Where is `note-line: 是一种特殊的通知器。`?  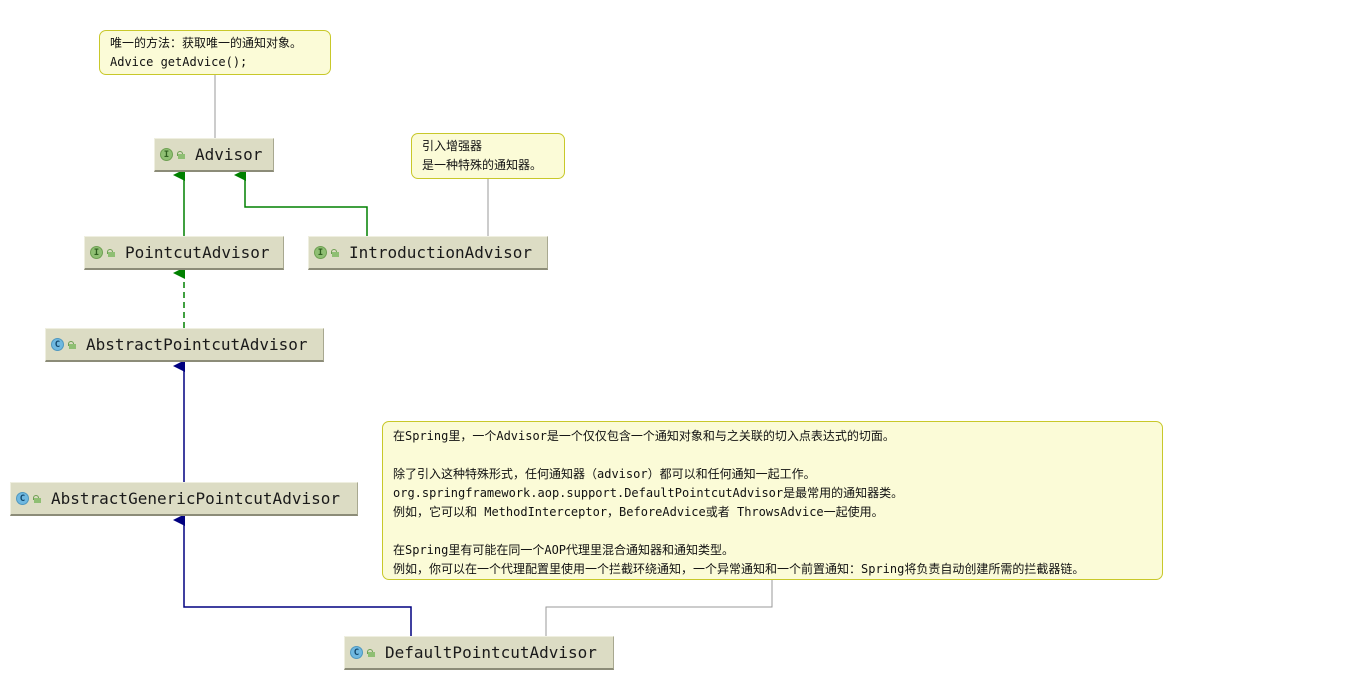 note-line: 是一种特殊的通知器。 is located at coordinates (482, 165).